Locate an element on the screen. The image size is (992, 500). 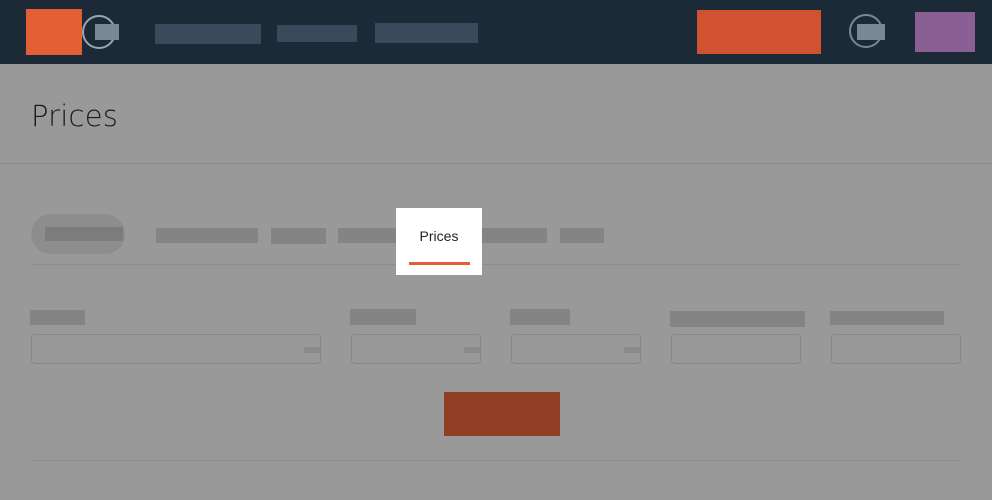
cta-button is located at coordinates (759, 32).